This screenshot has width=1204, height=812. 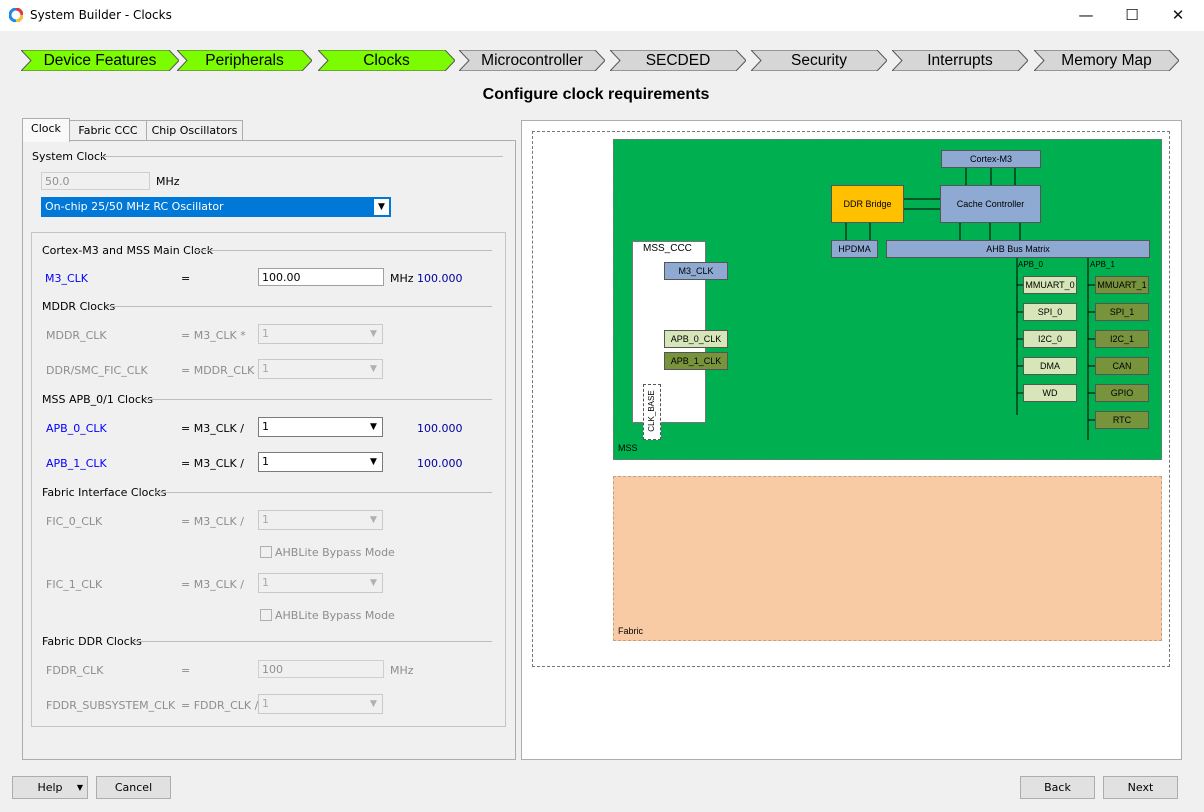 What do you see at coordinates (1106, 60) in the screenshot?
I see `wizard-step-memory-map: Memory Map` at bounding box center [1106, 60].